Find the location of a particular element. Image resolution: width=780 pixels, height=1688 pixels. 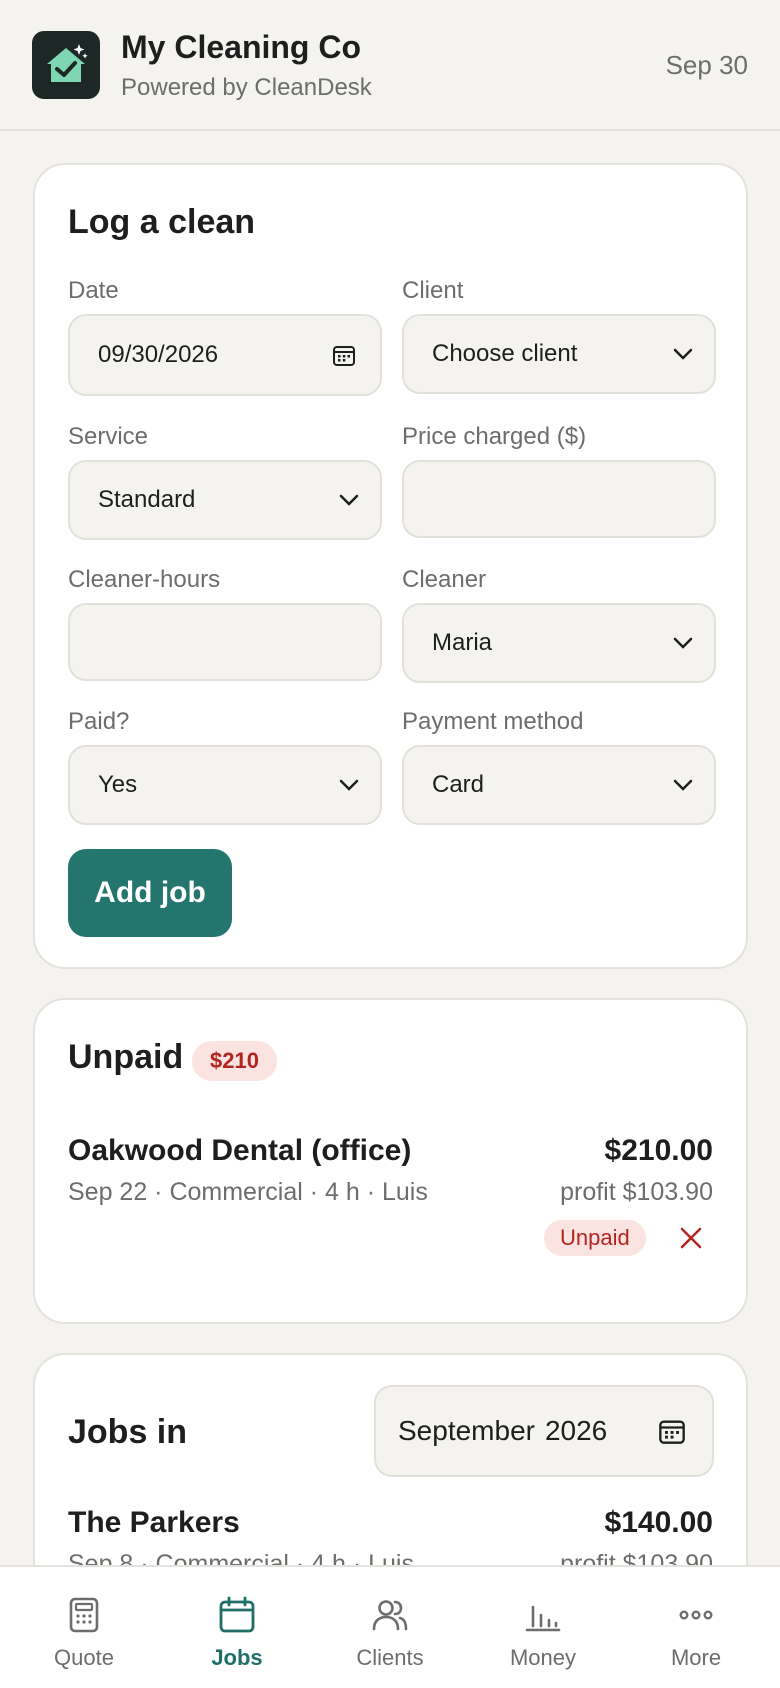

nav-money: Money is located at coordinates (543, 1627).